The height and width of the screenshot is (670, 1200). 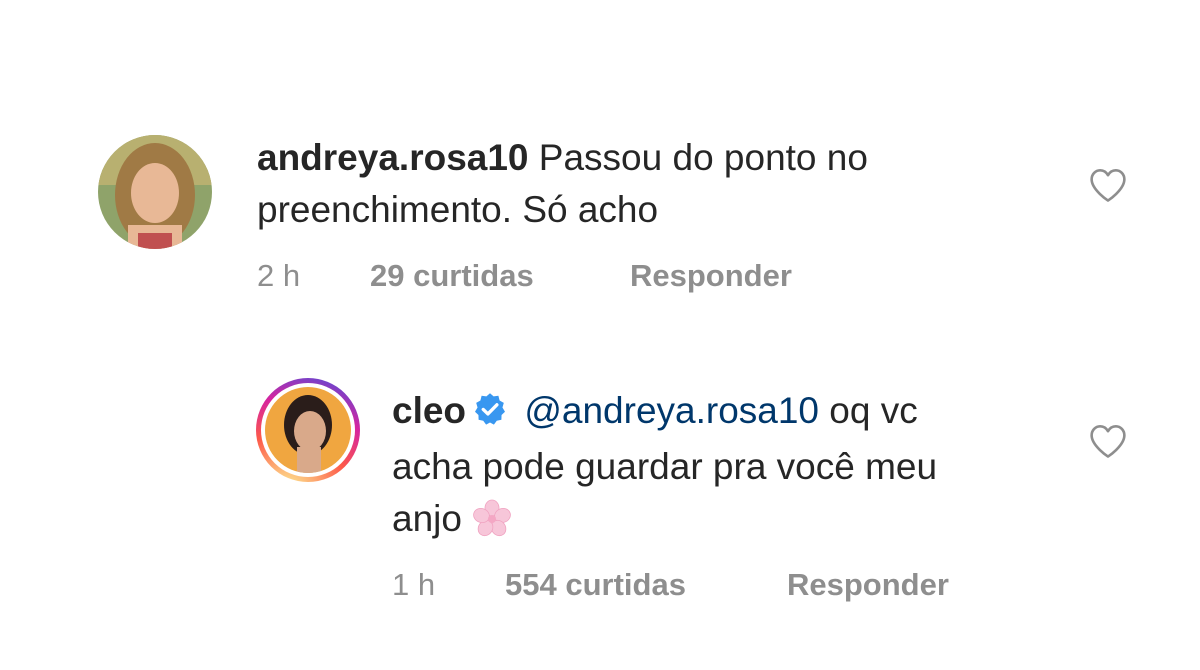 What do you see at coordinates (500, 276) in the screenshot?
I see `comment-1-likes: 29 curtidas` at bounding box center [500, 276].